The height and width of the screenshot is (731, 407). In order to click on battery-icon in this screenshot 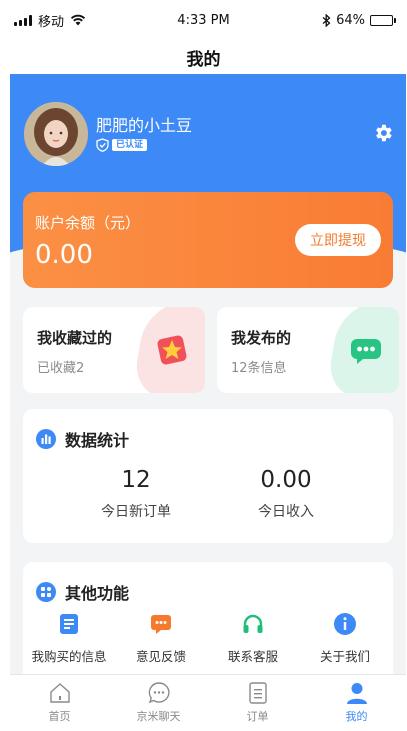, I will do `click(382, 20)`.